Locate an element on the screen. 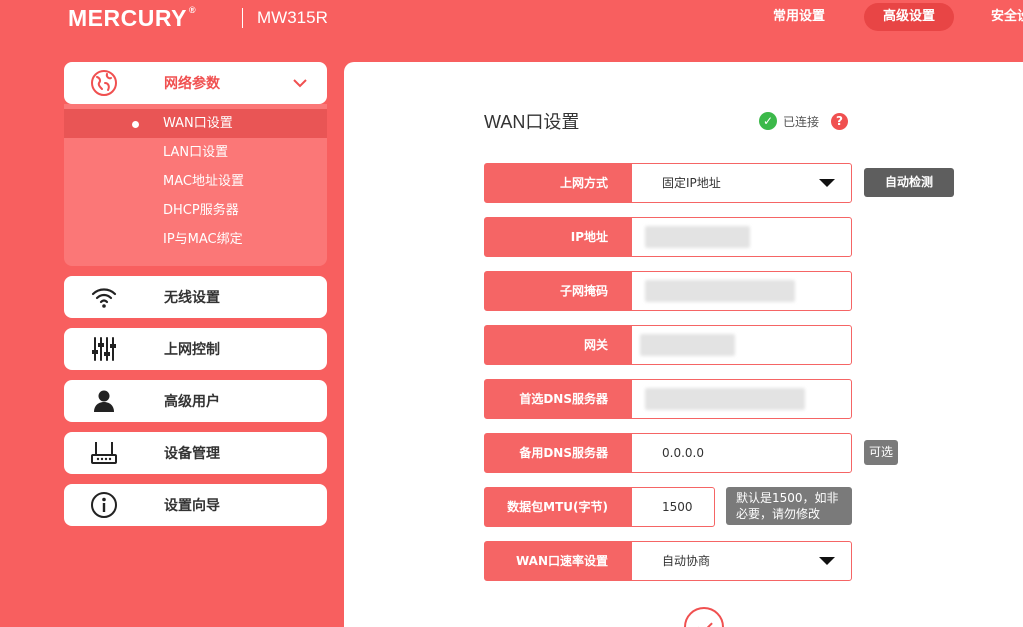  sidebar-item-label: 设备管理 is located at coordinates (192, 454).